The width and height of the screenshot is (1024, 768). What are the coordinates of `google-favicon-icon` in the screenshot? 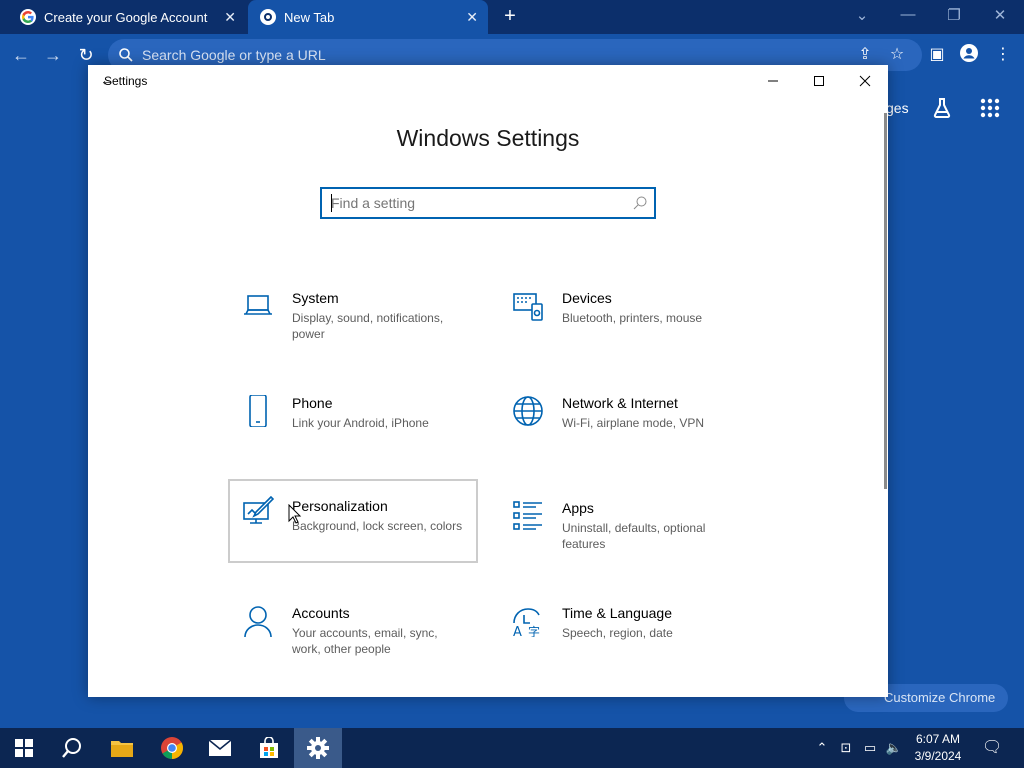 It's located at (28, 17).